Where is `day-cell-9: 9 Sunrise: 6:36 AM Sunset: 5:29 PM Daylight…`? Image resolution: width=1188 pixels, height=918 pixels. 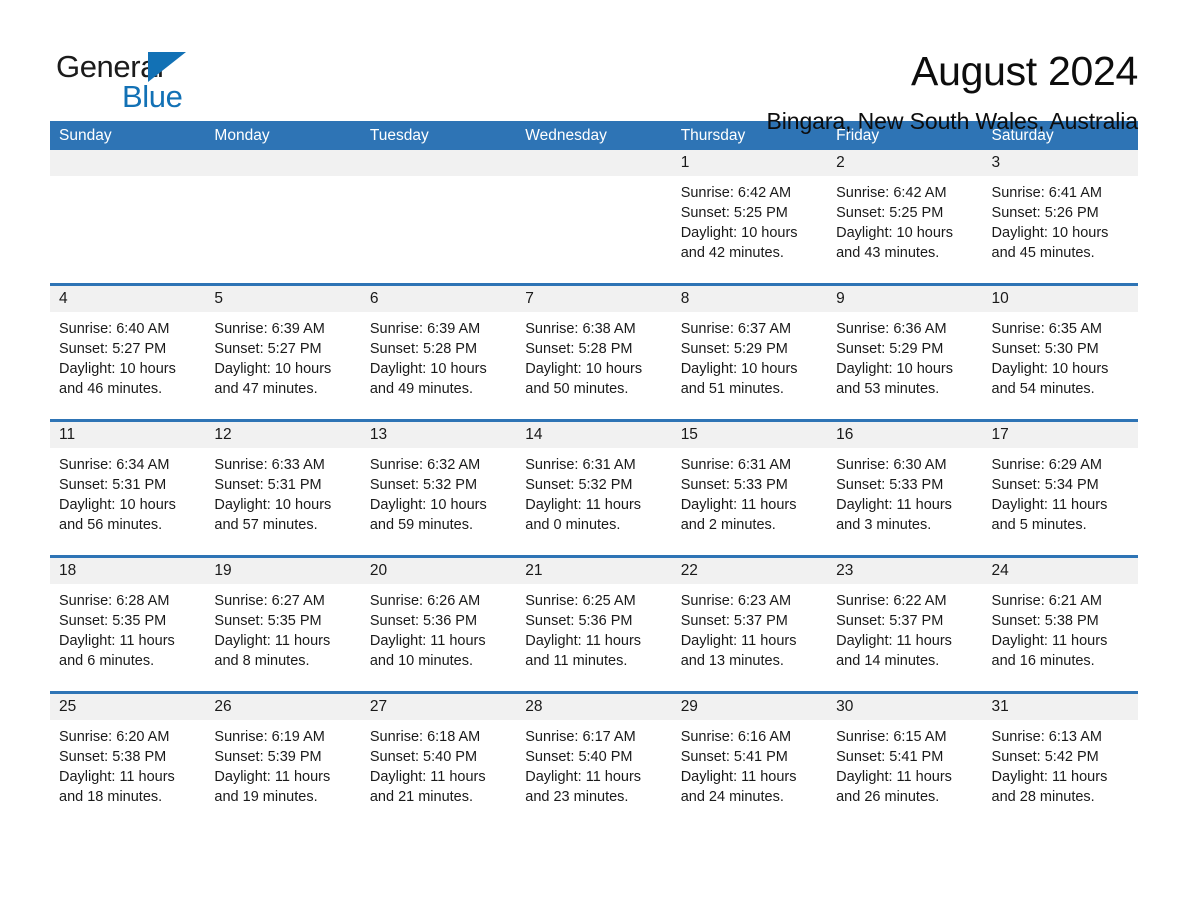 day-cell-9: 9 Sunrise: 6:36 AM Sunset: 5:29 PM Daylight… is located at coordinates (905, 349).